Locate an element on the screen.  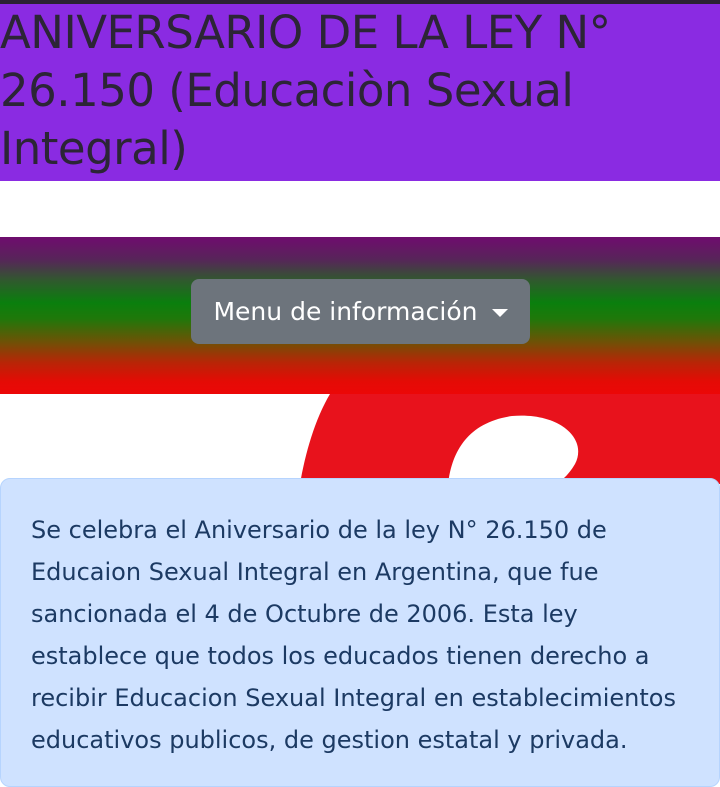
spacer is located at coordinates (360, 209).